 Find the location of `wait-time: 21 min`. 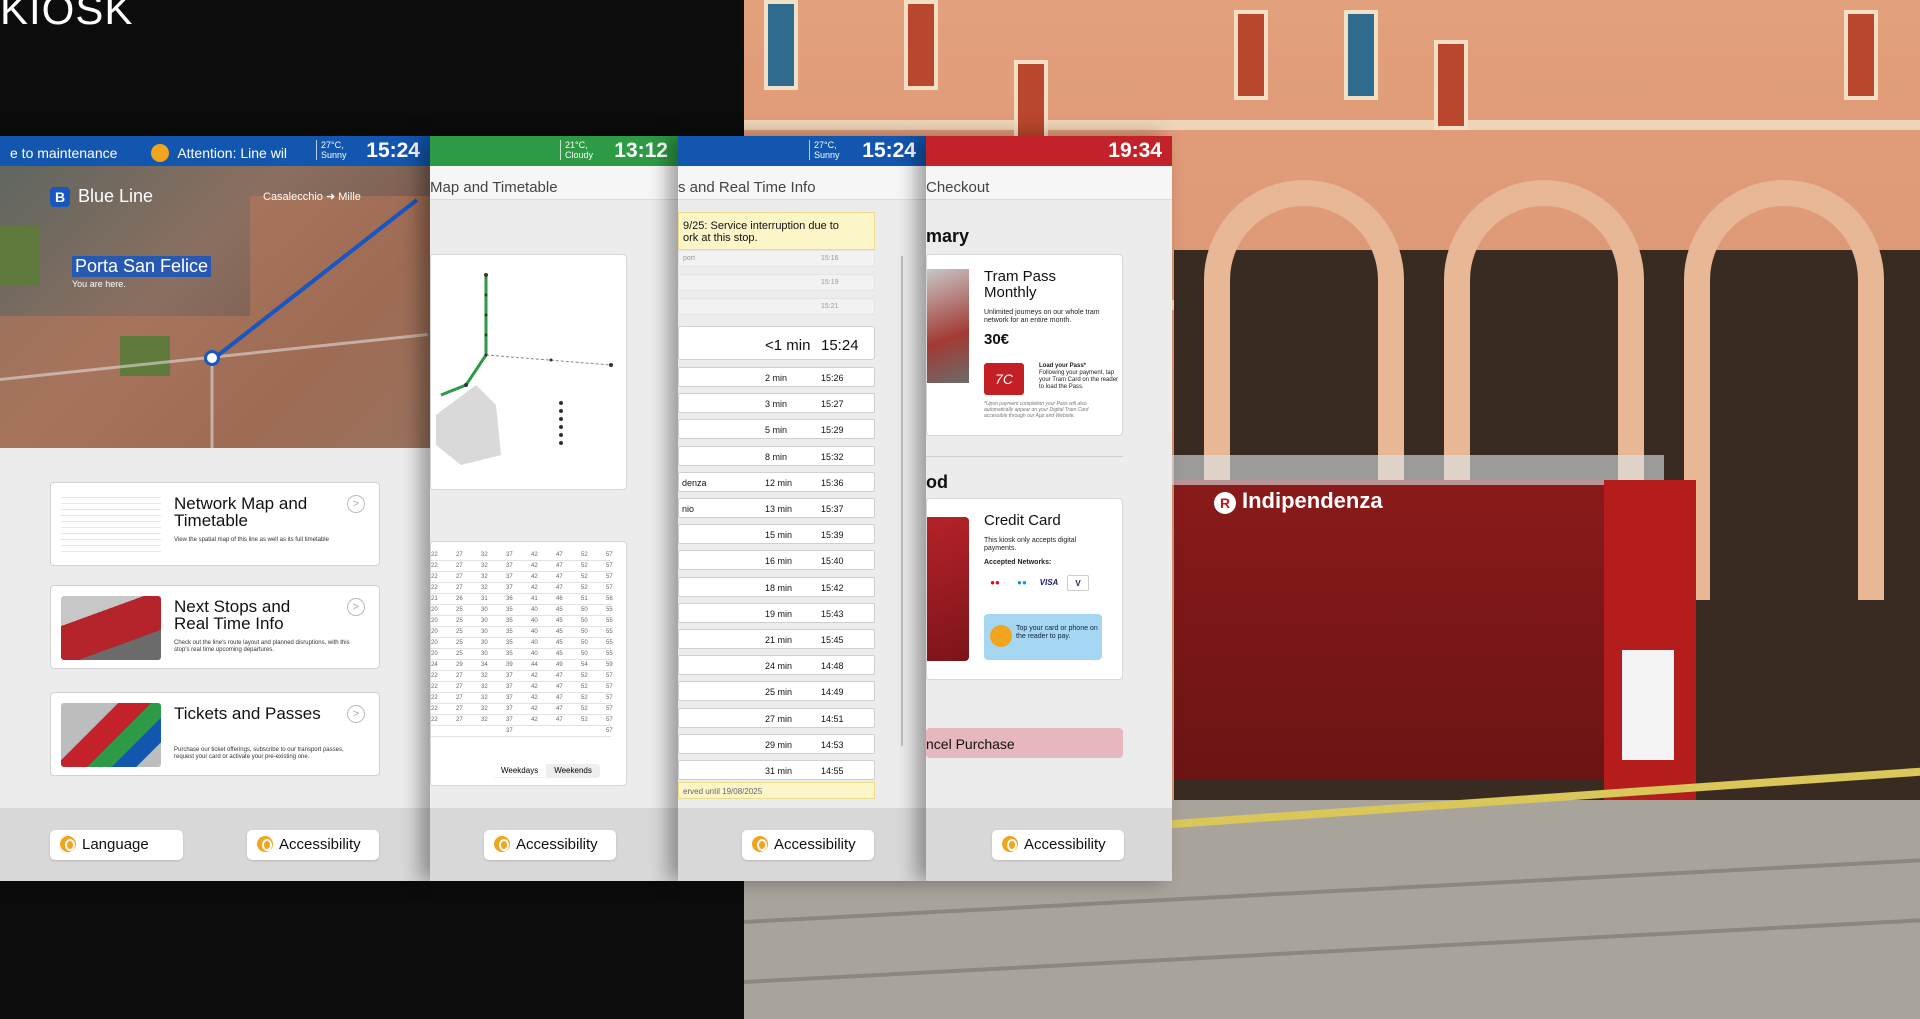

wait-time: 21 min is located at coordinates (779, 640).